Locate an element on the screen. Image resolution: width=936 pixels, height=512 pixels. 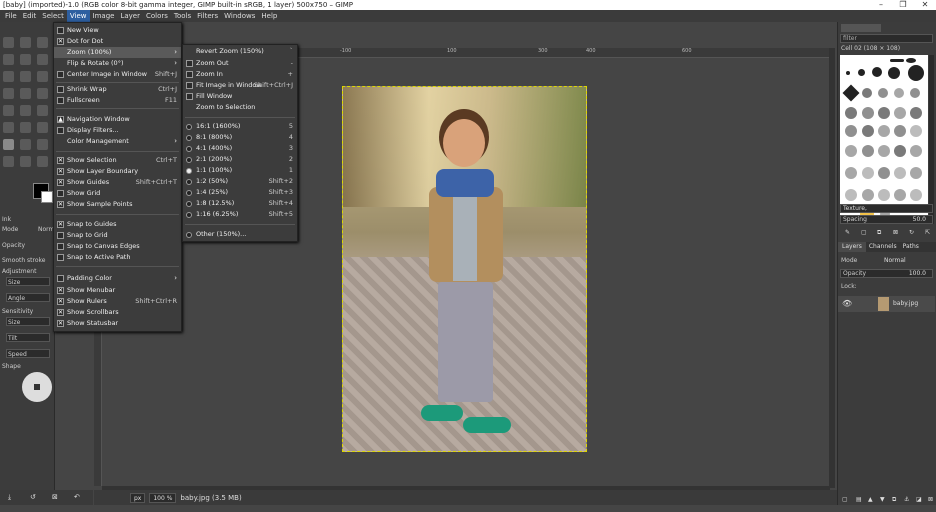
pencil-tool-icon is located at coordinates (25, 127).